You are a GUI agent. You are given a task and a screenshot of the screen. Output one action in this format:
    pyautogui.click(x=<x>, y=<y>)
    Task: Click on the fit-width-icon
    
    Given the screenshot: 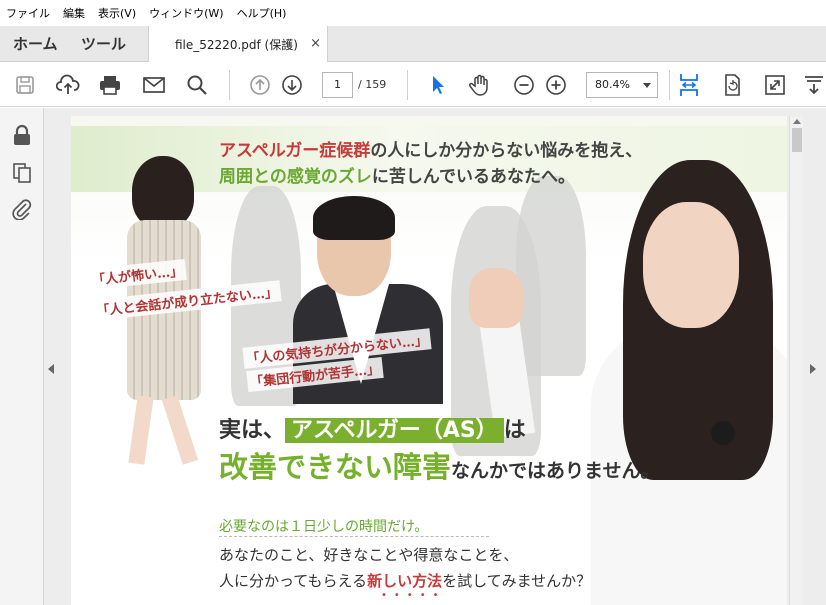 What is the action you would take?
    pyautogui.click(x=689, y=85)
    